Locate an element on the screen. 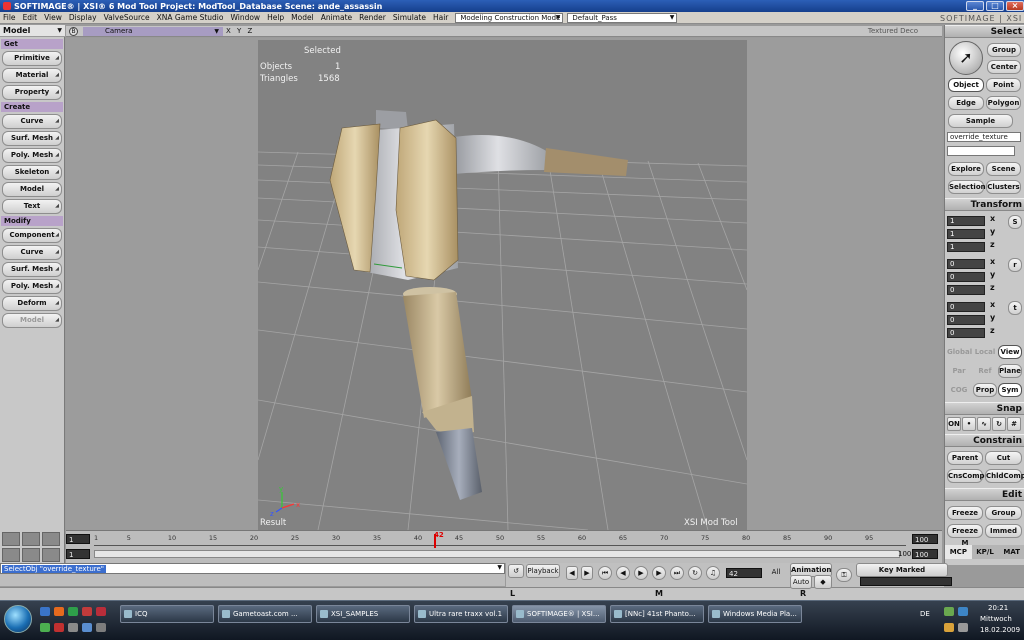 The height and width of the screenshot is (640, 1024). ql-folder-icon is located at coordinates (73, 627).